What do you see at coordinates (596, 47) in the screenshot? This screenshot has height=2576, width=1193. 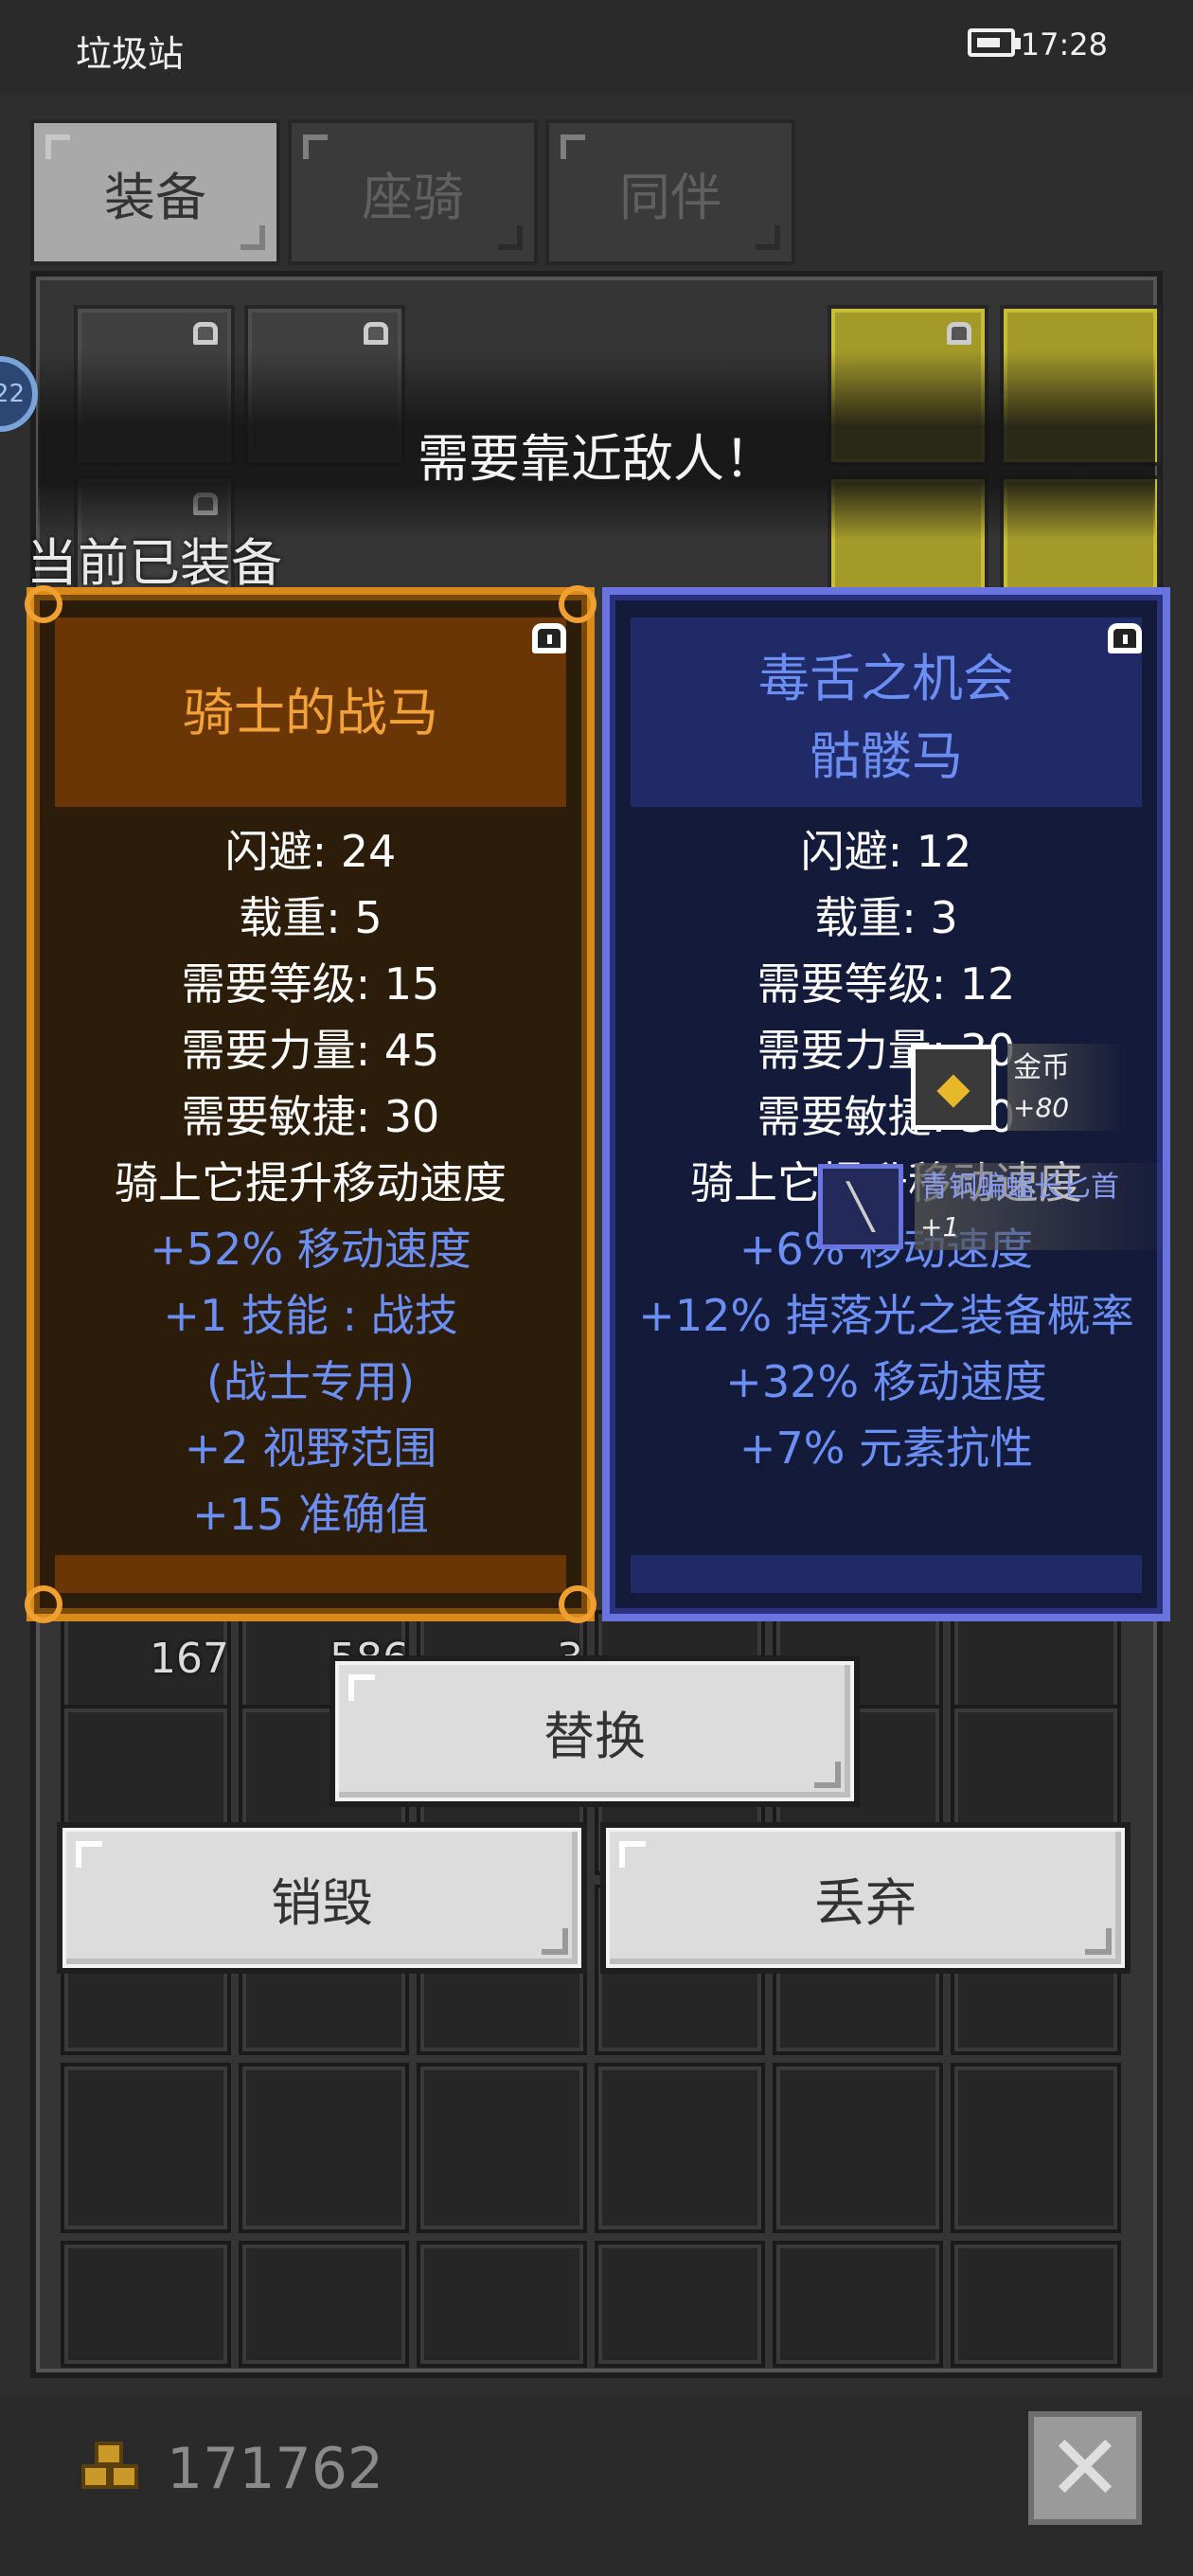 I see `status-bar: 垃圾站 17:28` at bounding box center [596, 47].